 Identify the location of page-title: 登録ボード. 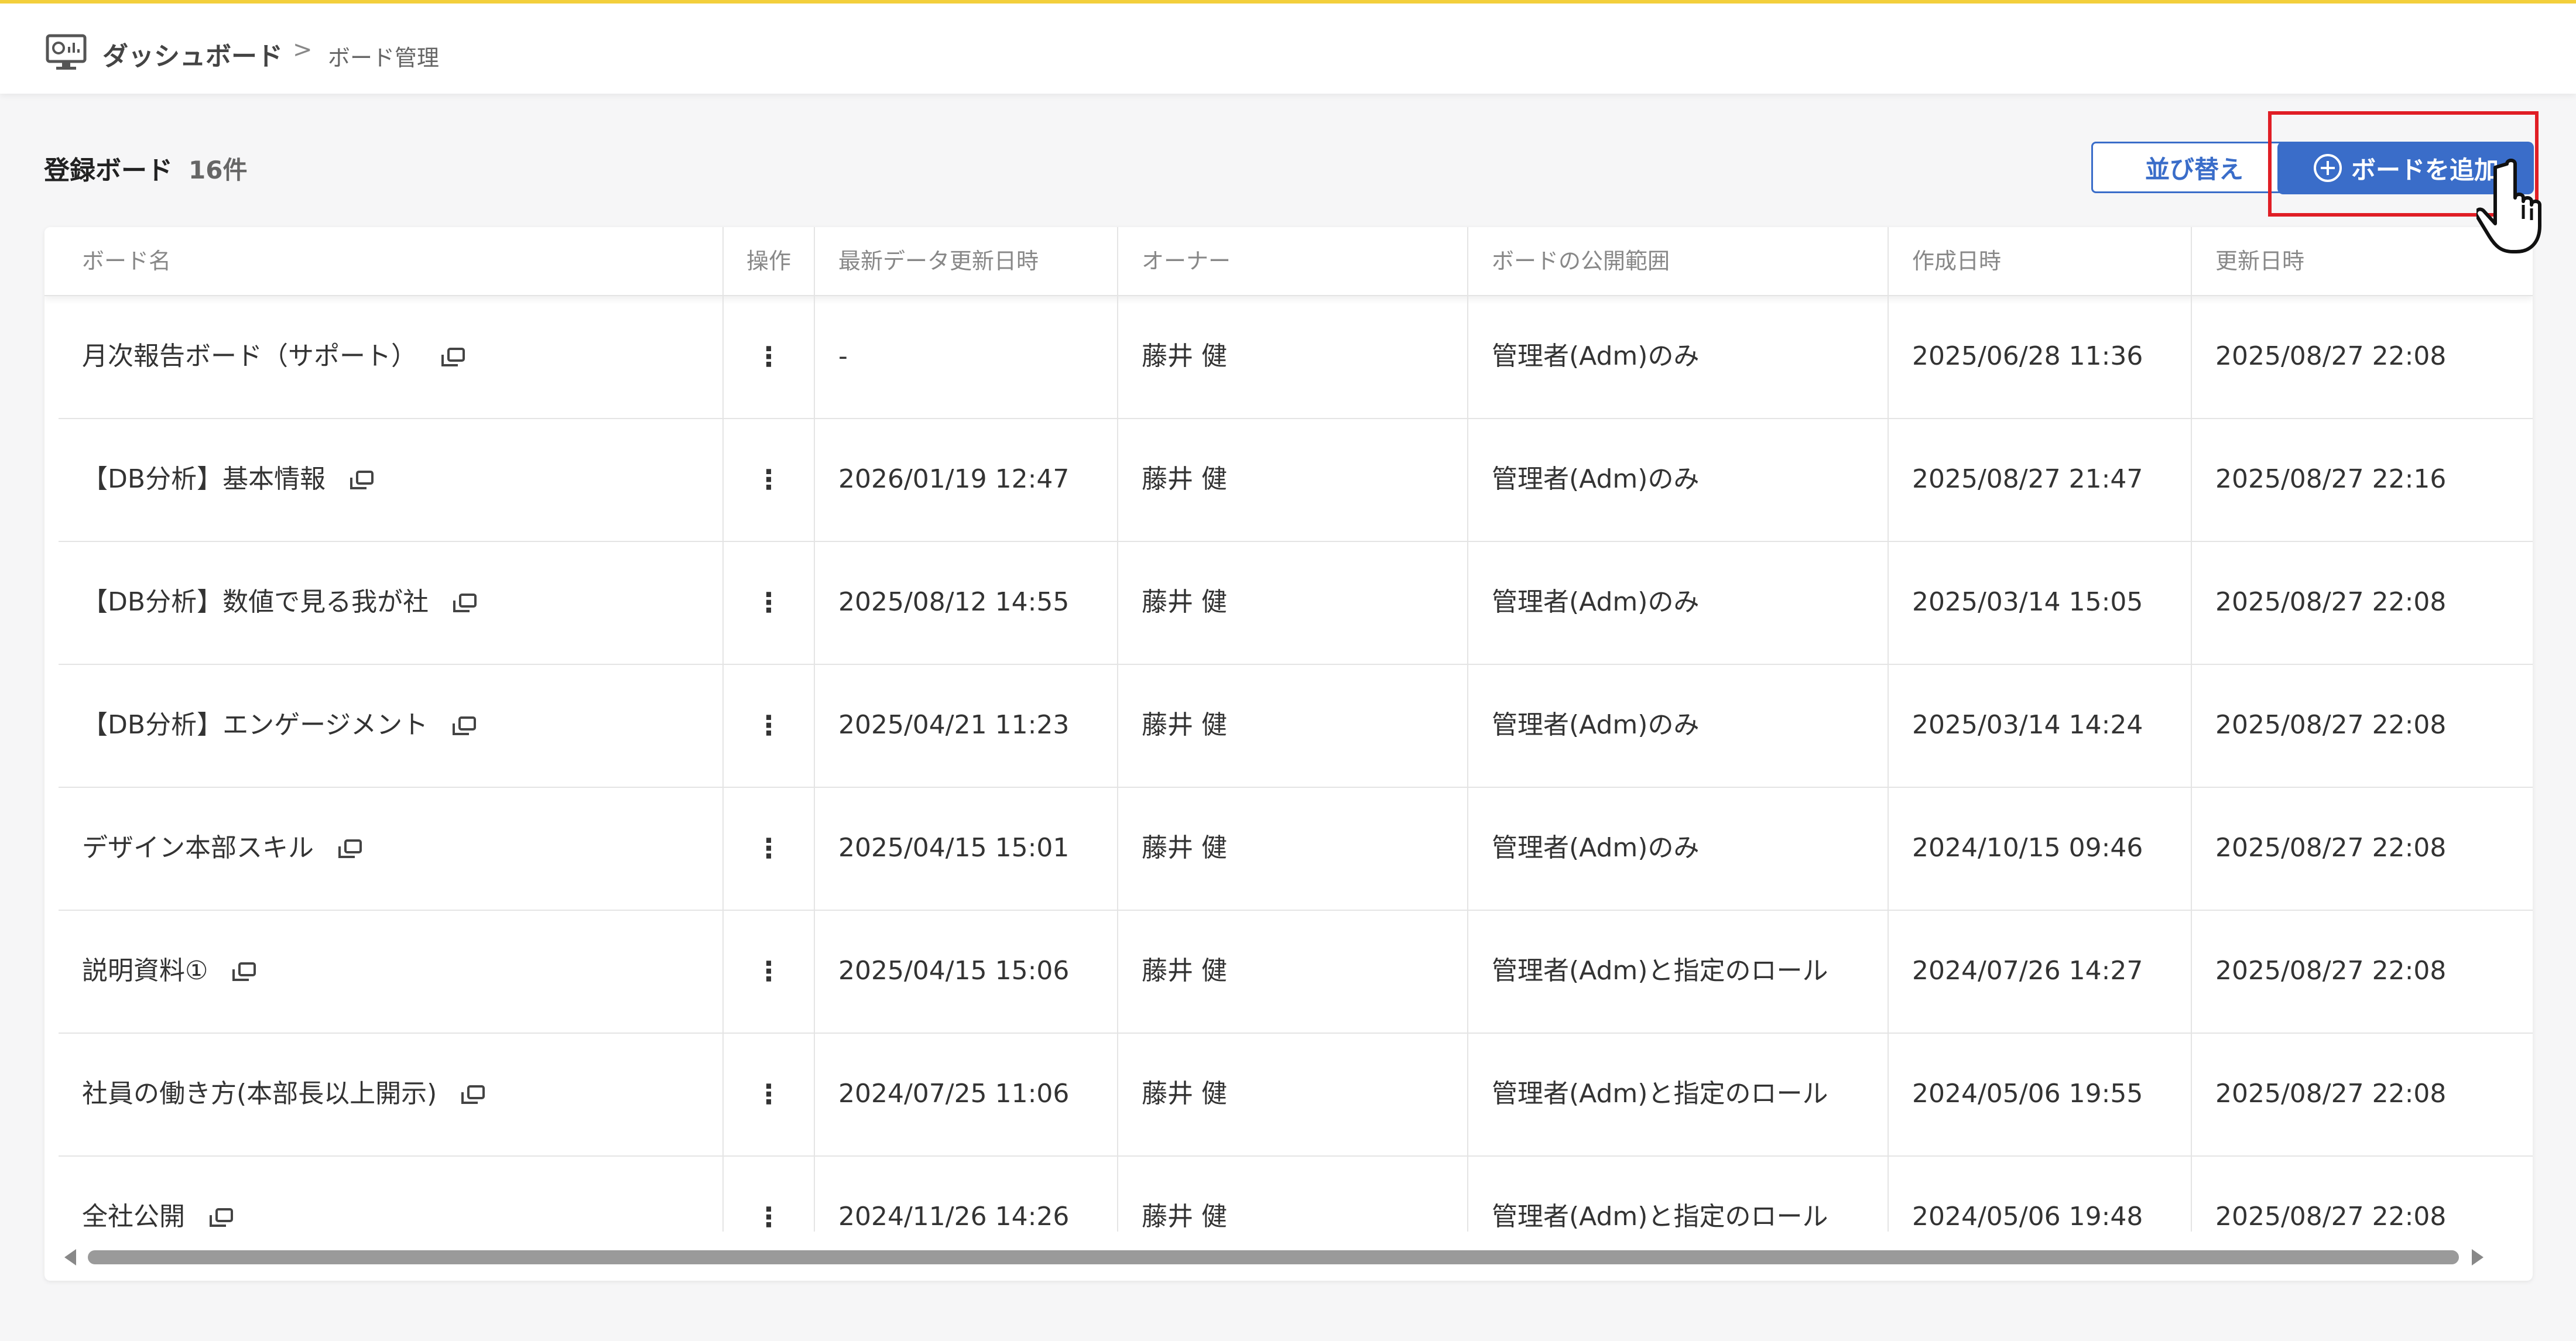
(108, 171).